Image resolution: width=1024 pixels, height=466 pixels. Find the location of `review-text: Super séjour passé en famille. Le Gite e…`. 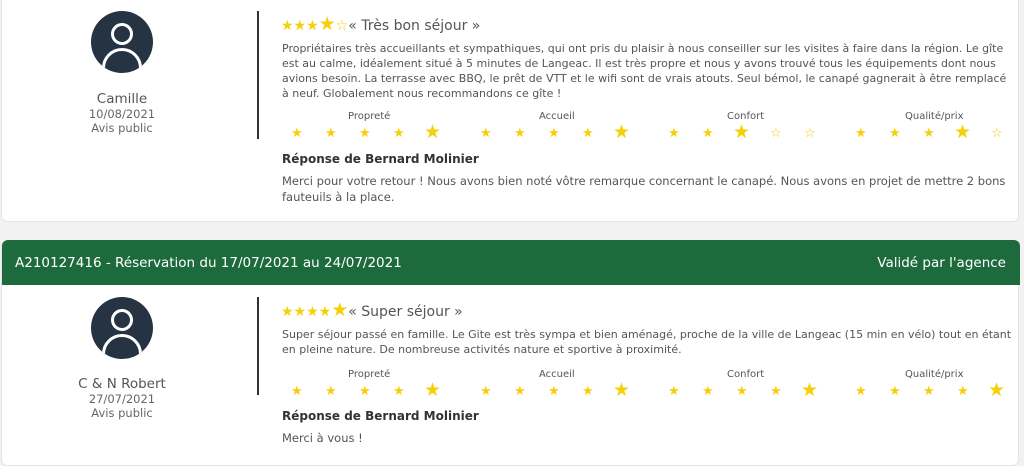

review-text: Super séjour passé en famille. Le Gite e… is located at coordinates (647, 342).